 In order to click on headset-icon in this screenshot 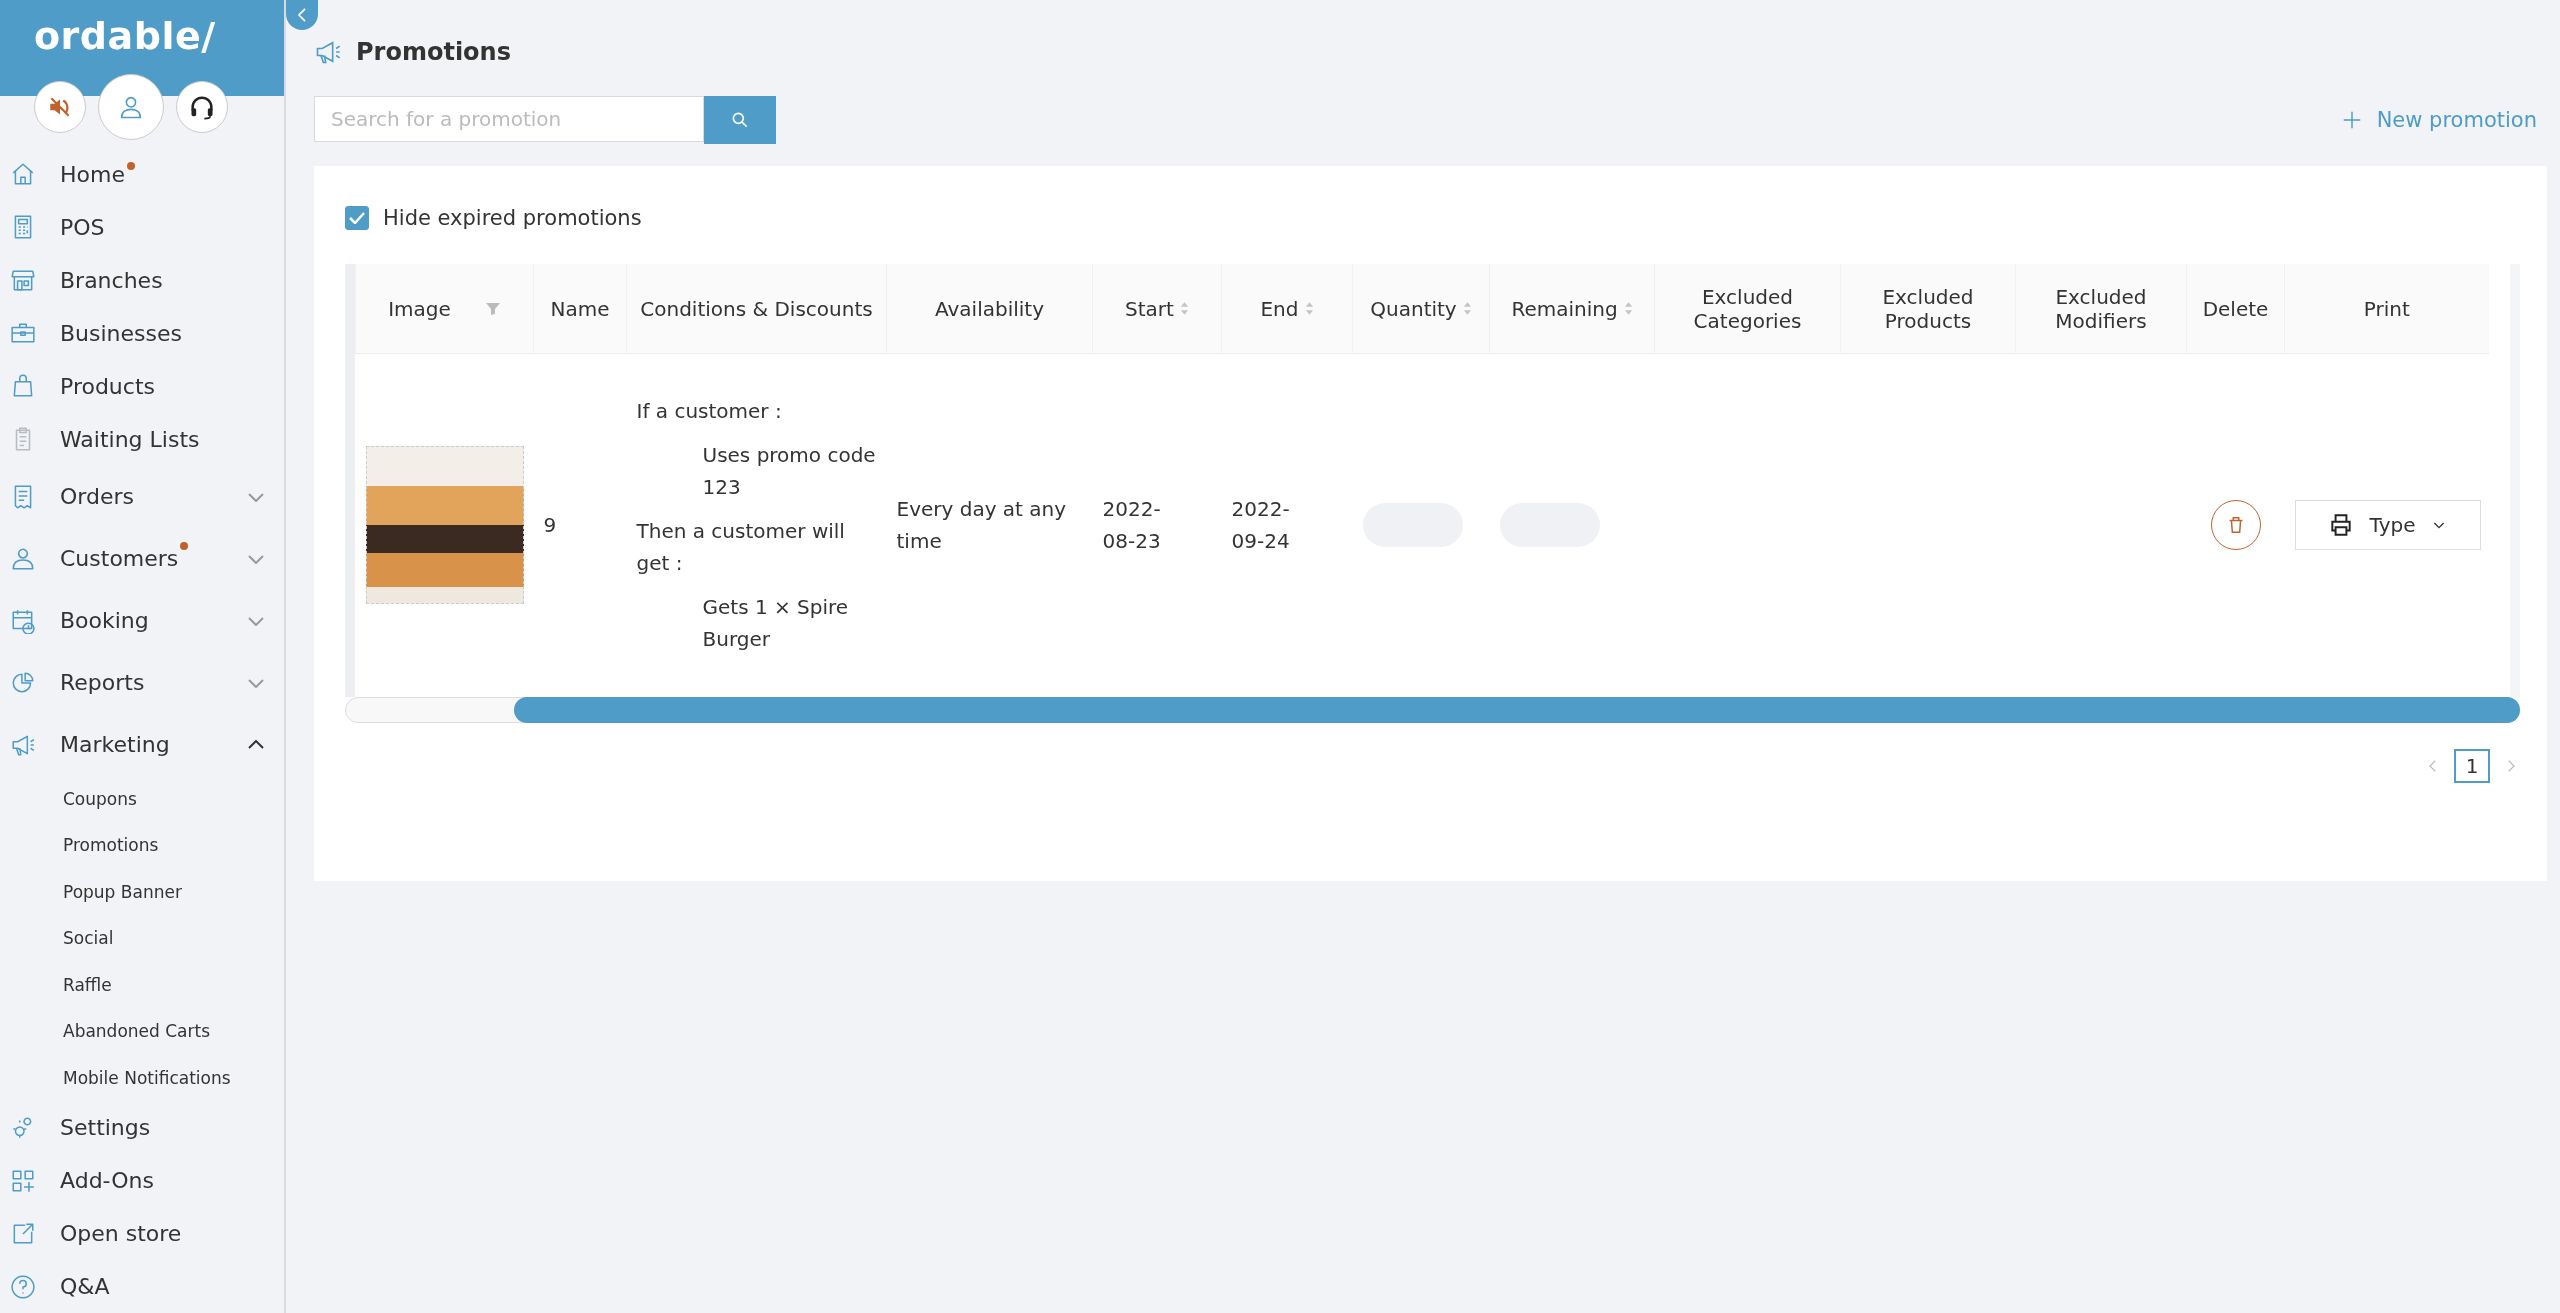, I will do `click(202, 107)`.